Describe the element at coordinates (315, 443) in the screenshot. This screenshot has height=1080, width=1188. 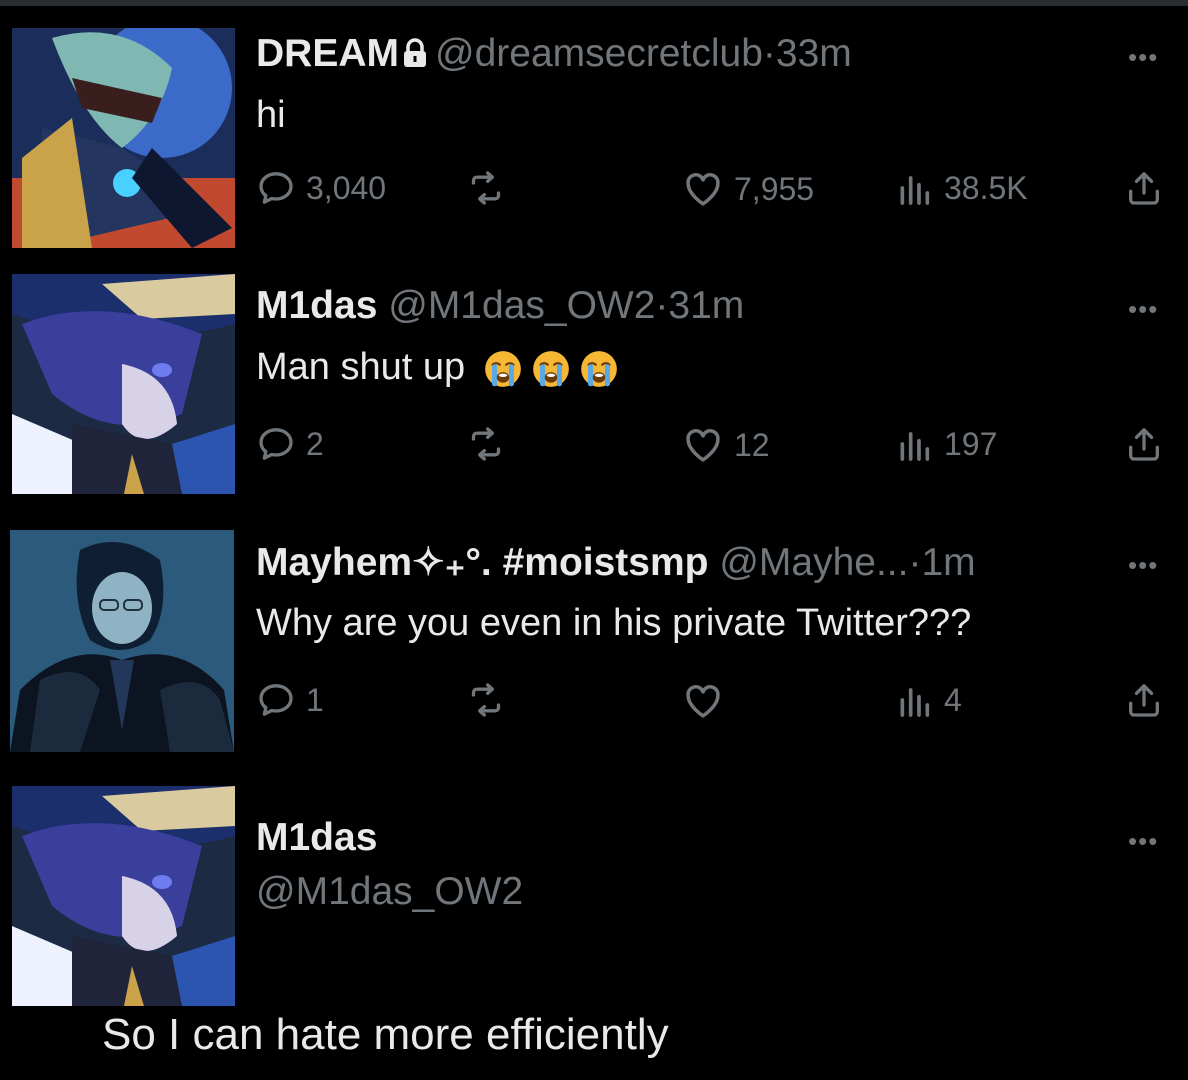
I see `reply-count: 2` at that location.